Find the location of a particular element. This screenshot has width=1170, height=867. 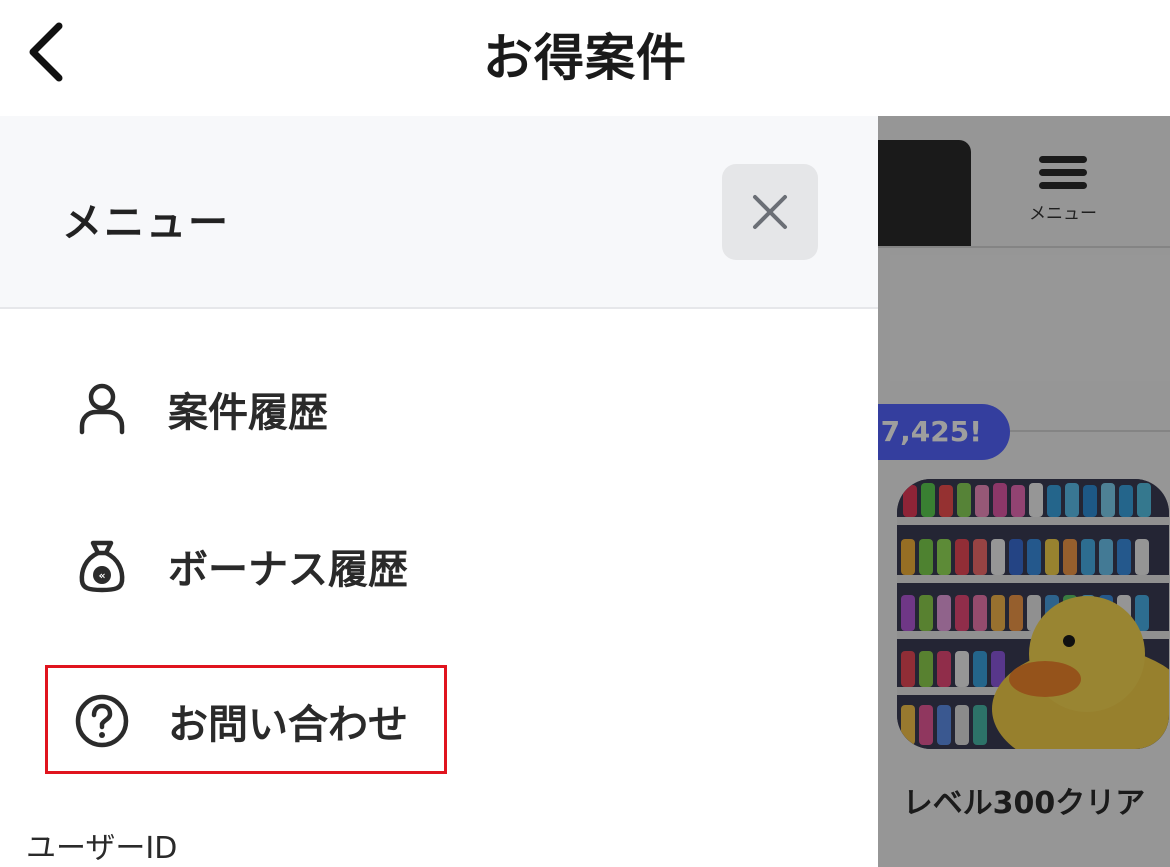

drawer-title: メニュー is located at coordinates (146, 223).